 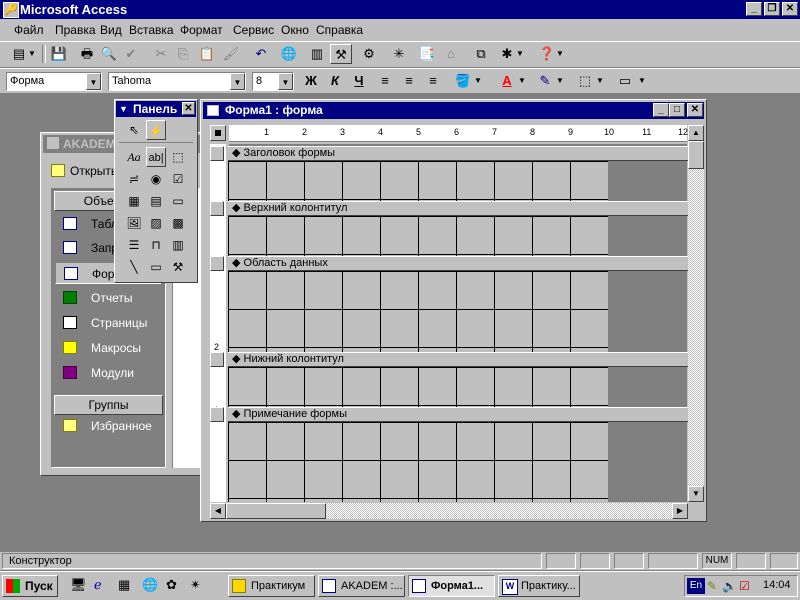 What do you see at coordinates (463, 81) in the screenshot?
I see `fill-color-icon: 🪣` at bounding box center [463, 81].